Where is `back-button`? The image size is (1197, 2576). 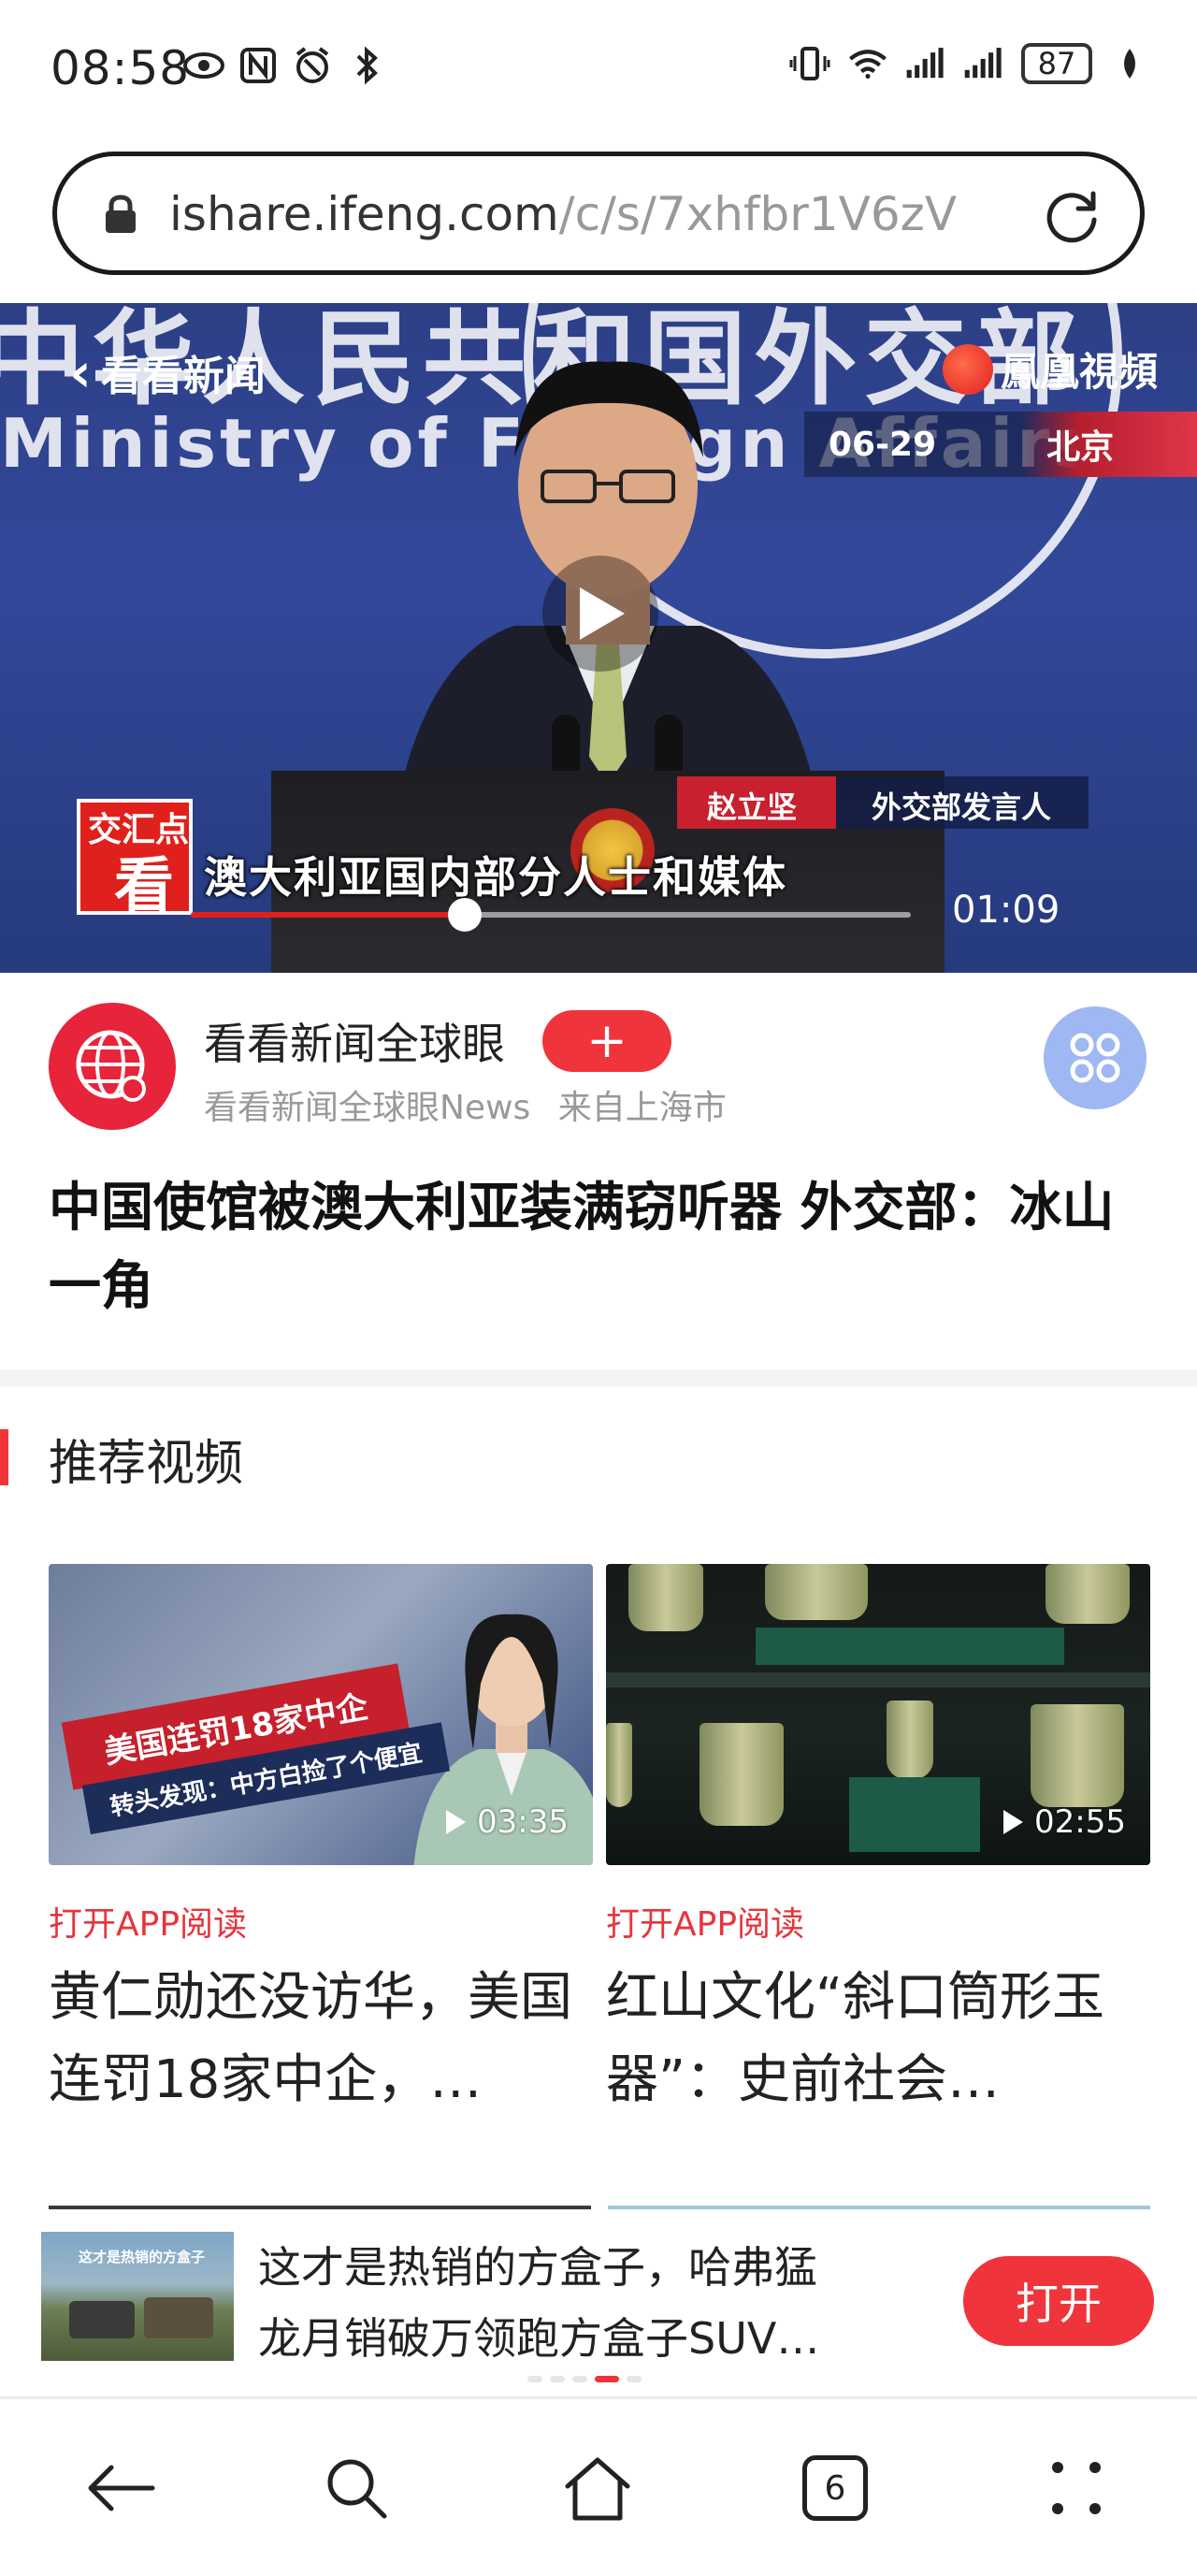 back-button is located at coordinates (121, 2488).